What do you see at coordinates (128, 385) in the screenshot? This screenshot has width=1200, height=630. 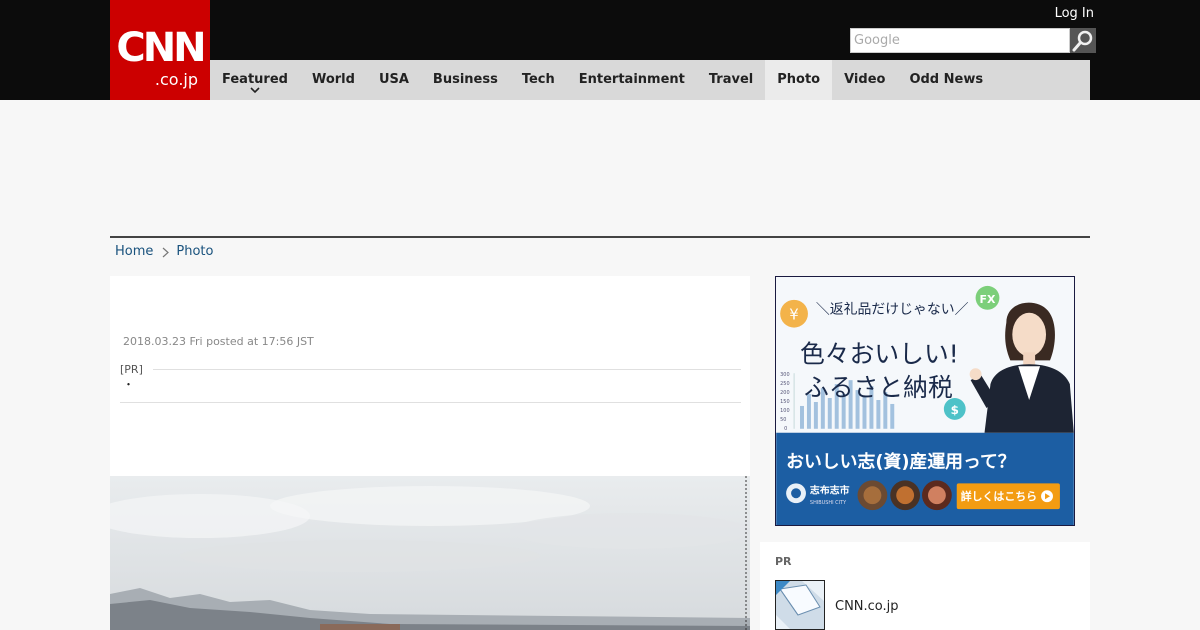 I see `pr-text-link: ・` at bounding box center [128, 385].